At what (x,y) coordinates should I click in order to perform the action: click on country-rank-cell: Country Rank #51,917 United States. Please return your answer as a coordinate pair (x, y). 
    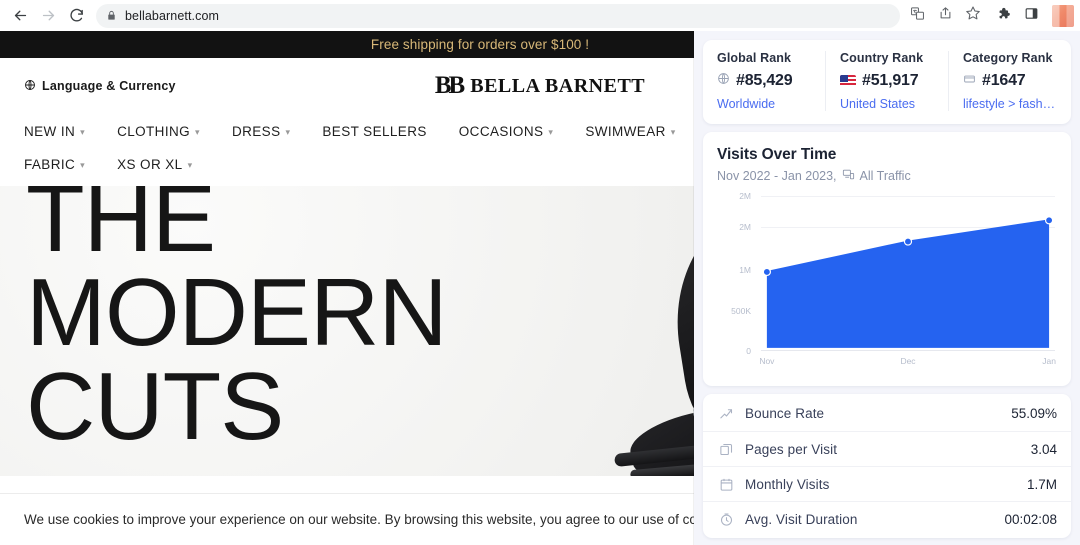
    Looking at the image, I should click on (886, 81).